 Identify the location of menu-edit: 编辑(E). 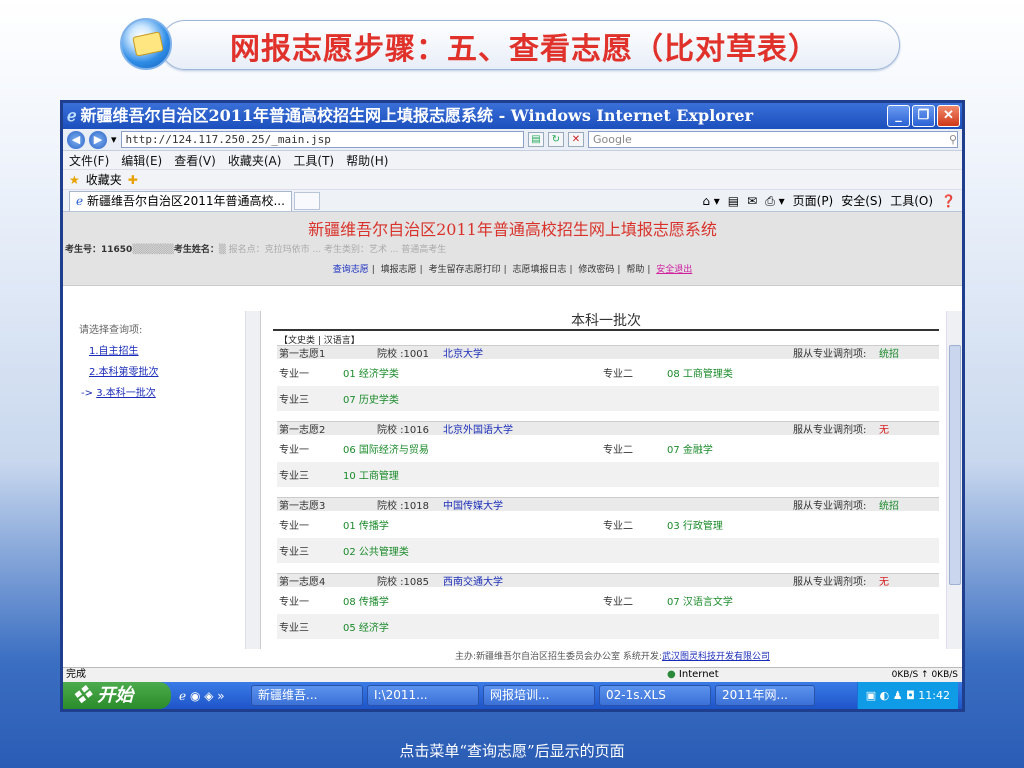
(141, 160).